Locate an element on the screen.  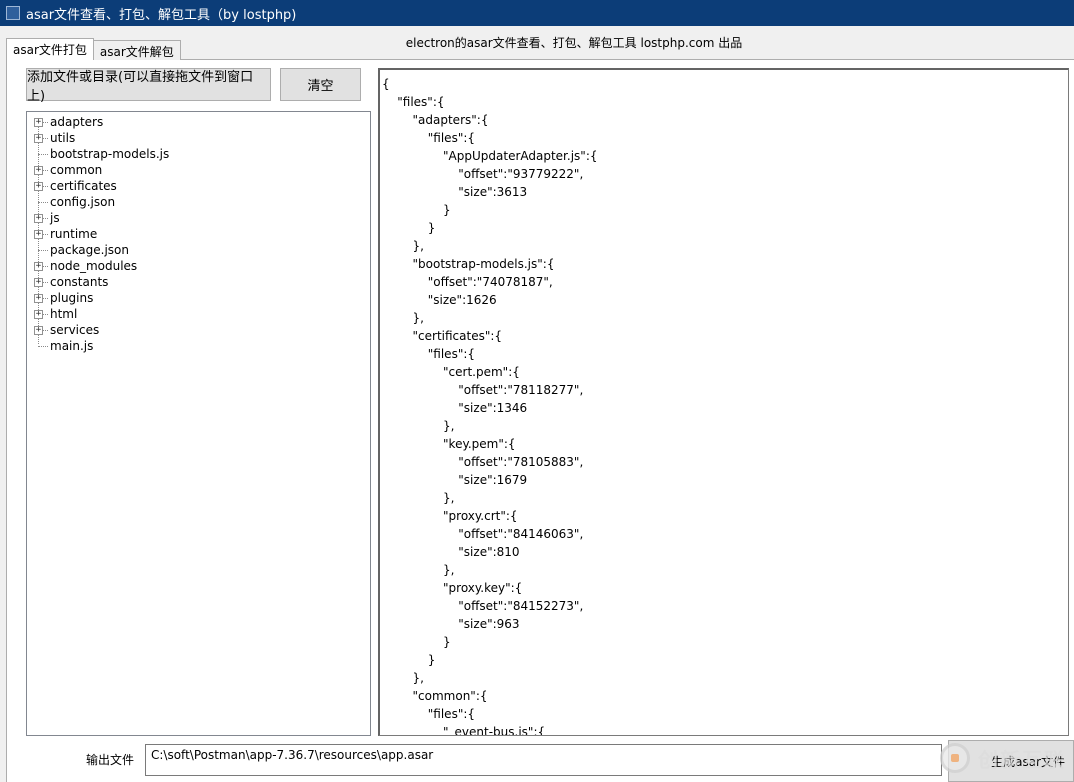
tree-item: package.json is located at coordinates (198, 250).